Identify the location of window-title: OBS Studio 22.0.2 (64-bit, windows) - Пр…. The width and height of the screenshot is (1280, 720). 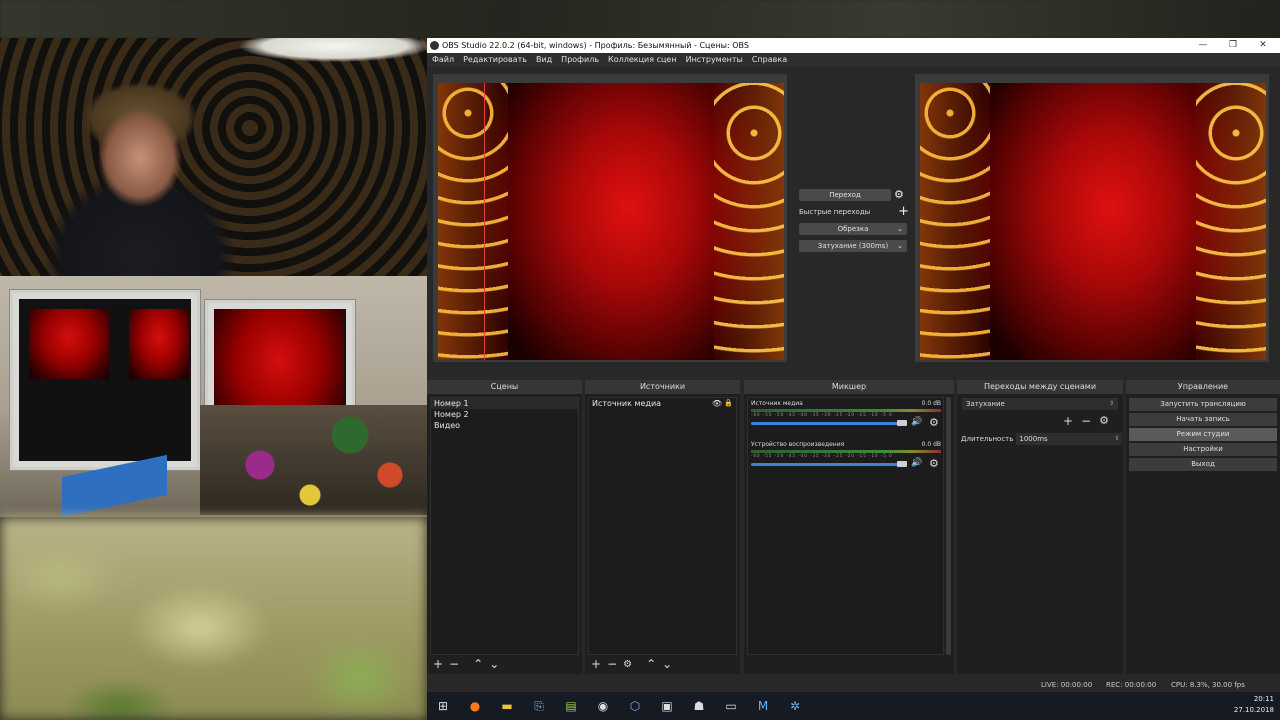
(595, 45).